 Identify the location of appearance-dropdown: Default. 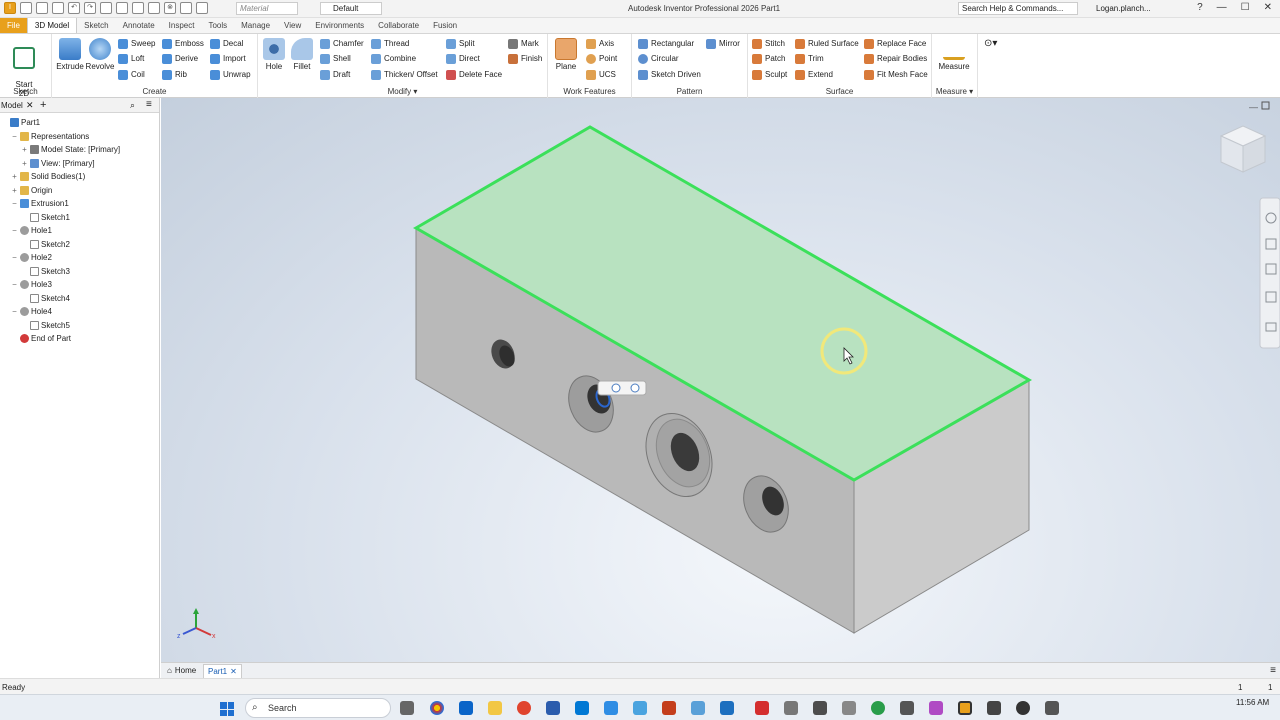
(351, 8).